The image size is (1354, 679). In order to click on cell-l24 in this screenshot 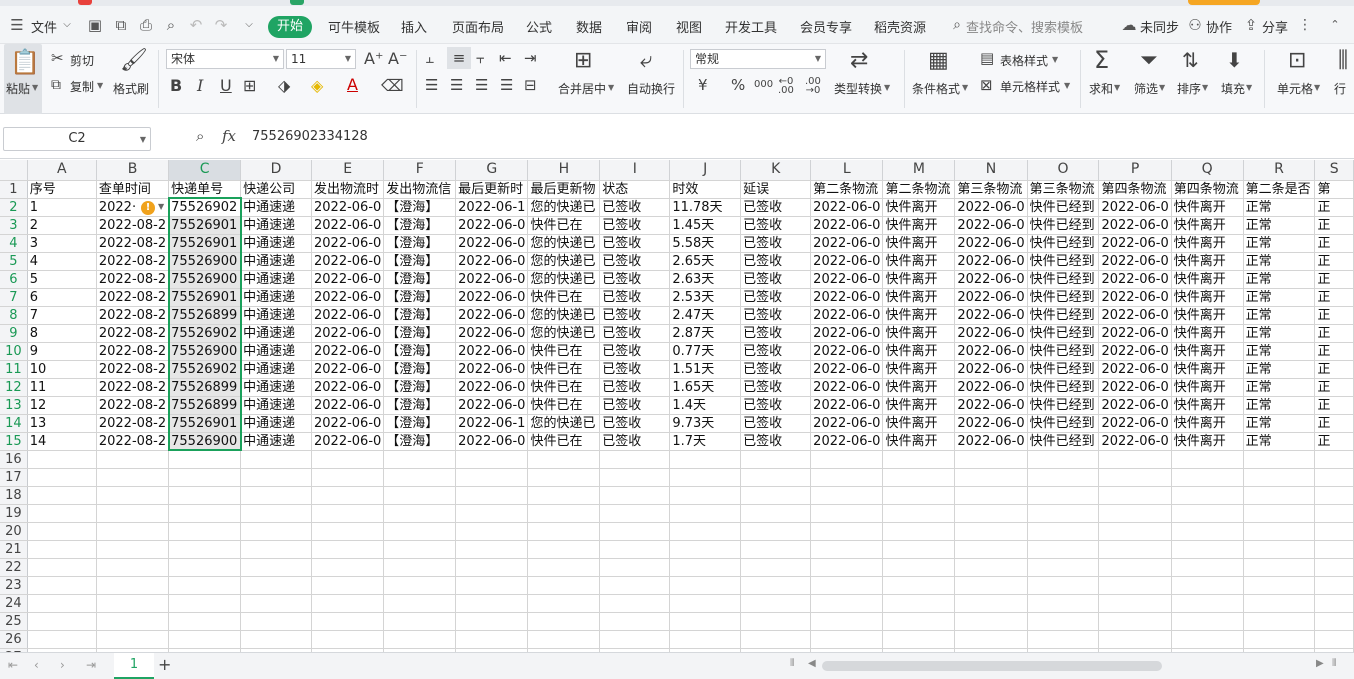, I will do `click(847, 603)`.